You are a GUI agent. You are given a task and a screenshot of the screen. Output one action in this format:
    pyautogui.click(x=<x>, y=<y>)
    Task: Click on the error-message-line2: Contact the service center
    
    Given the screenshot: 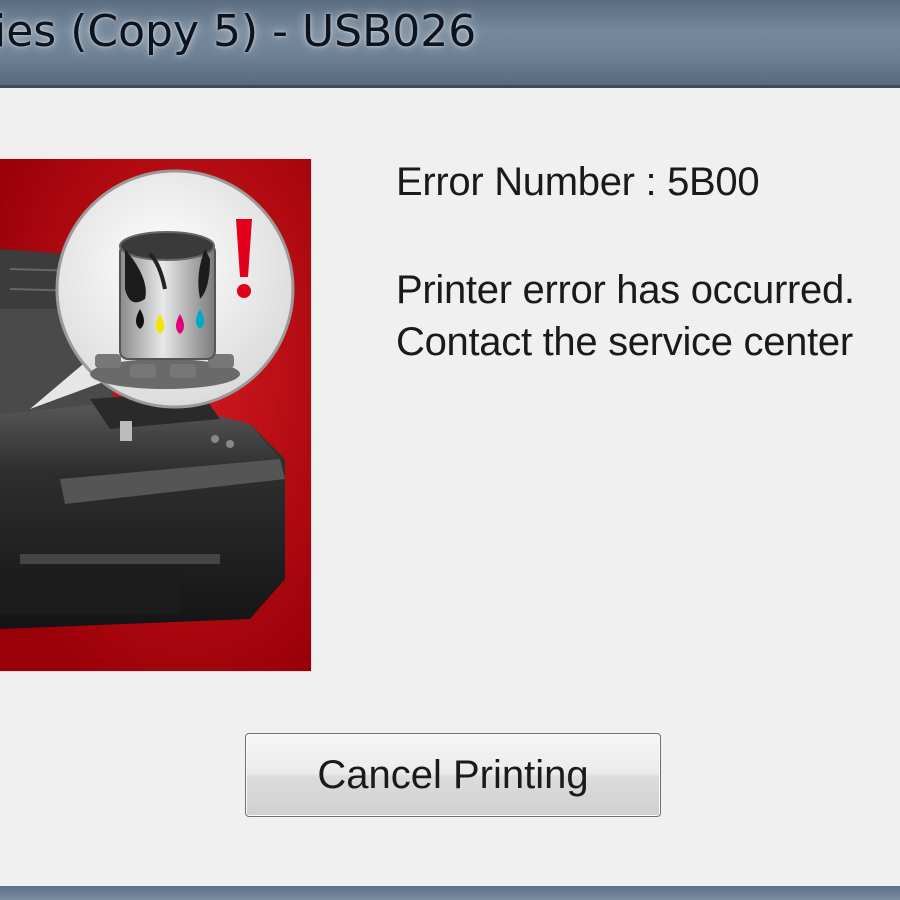 What is the action you would take?
    pyautogui.click(x=624, y=342)
    